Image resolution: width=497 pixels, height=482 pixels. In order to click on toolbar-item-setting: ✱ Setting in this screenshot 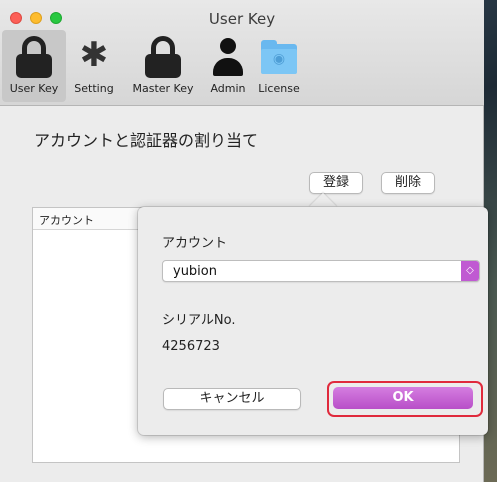, I will do `click(94, 66)`.